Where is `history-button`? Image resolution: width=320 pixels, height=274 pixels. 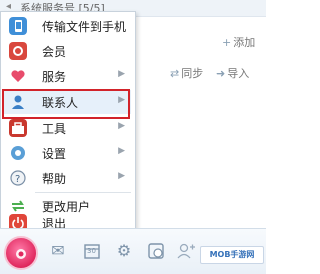 history-button is located at coordinates (156, 251).